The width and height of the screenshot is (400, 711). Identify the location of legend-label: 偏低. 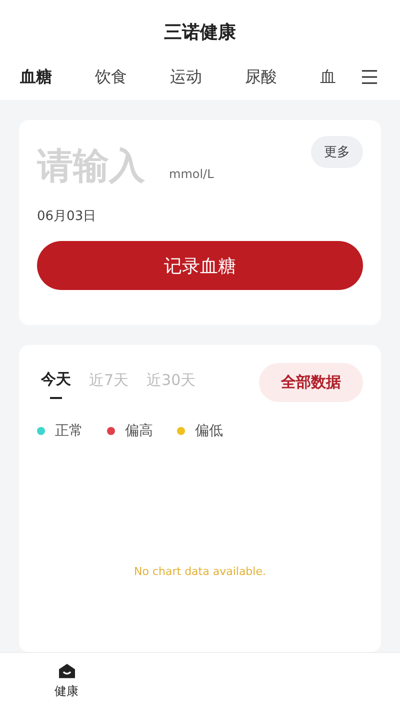
(209, 431).